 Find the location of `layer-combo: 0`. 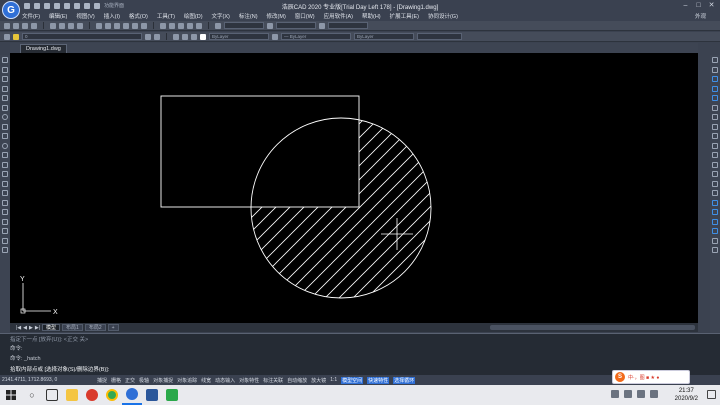

layer-combo: 0 is located at coordinates (82, 36).